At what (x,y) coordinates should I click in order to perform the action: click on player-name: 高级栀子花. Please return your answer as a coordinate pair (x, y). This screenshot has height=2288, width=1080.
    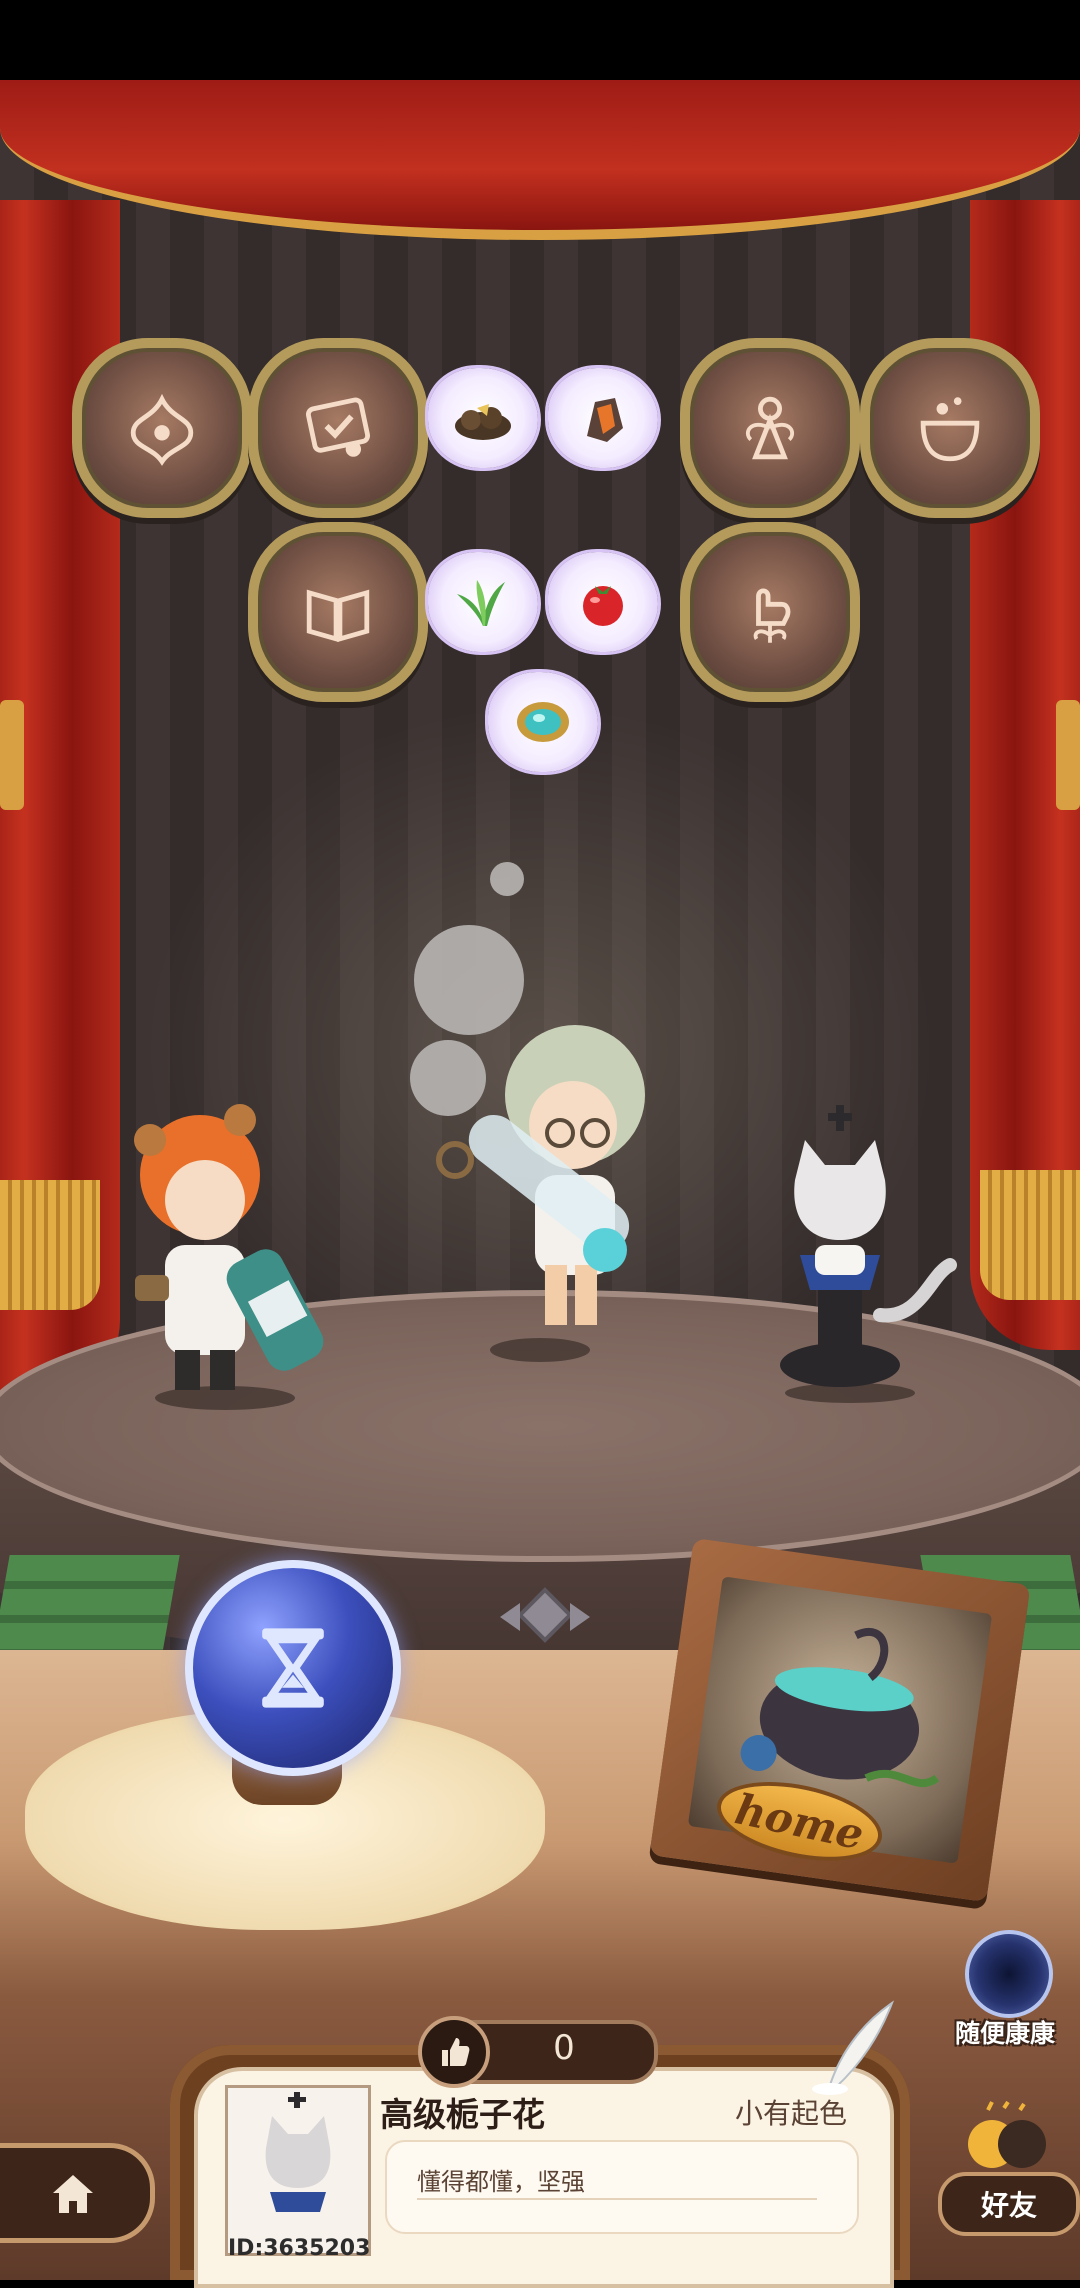
    Looking at the image, I should click on (462, 2114).